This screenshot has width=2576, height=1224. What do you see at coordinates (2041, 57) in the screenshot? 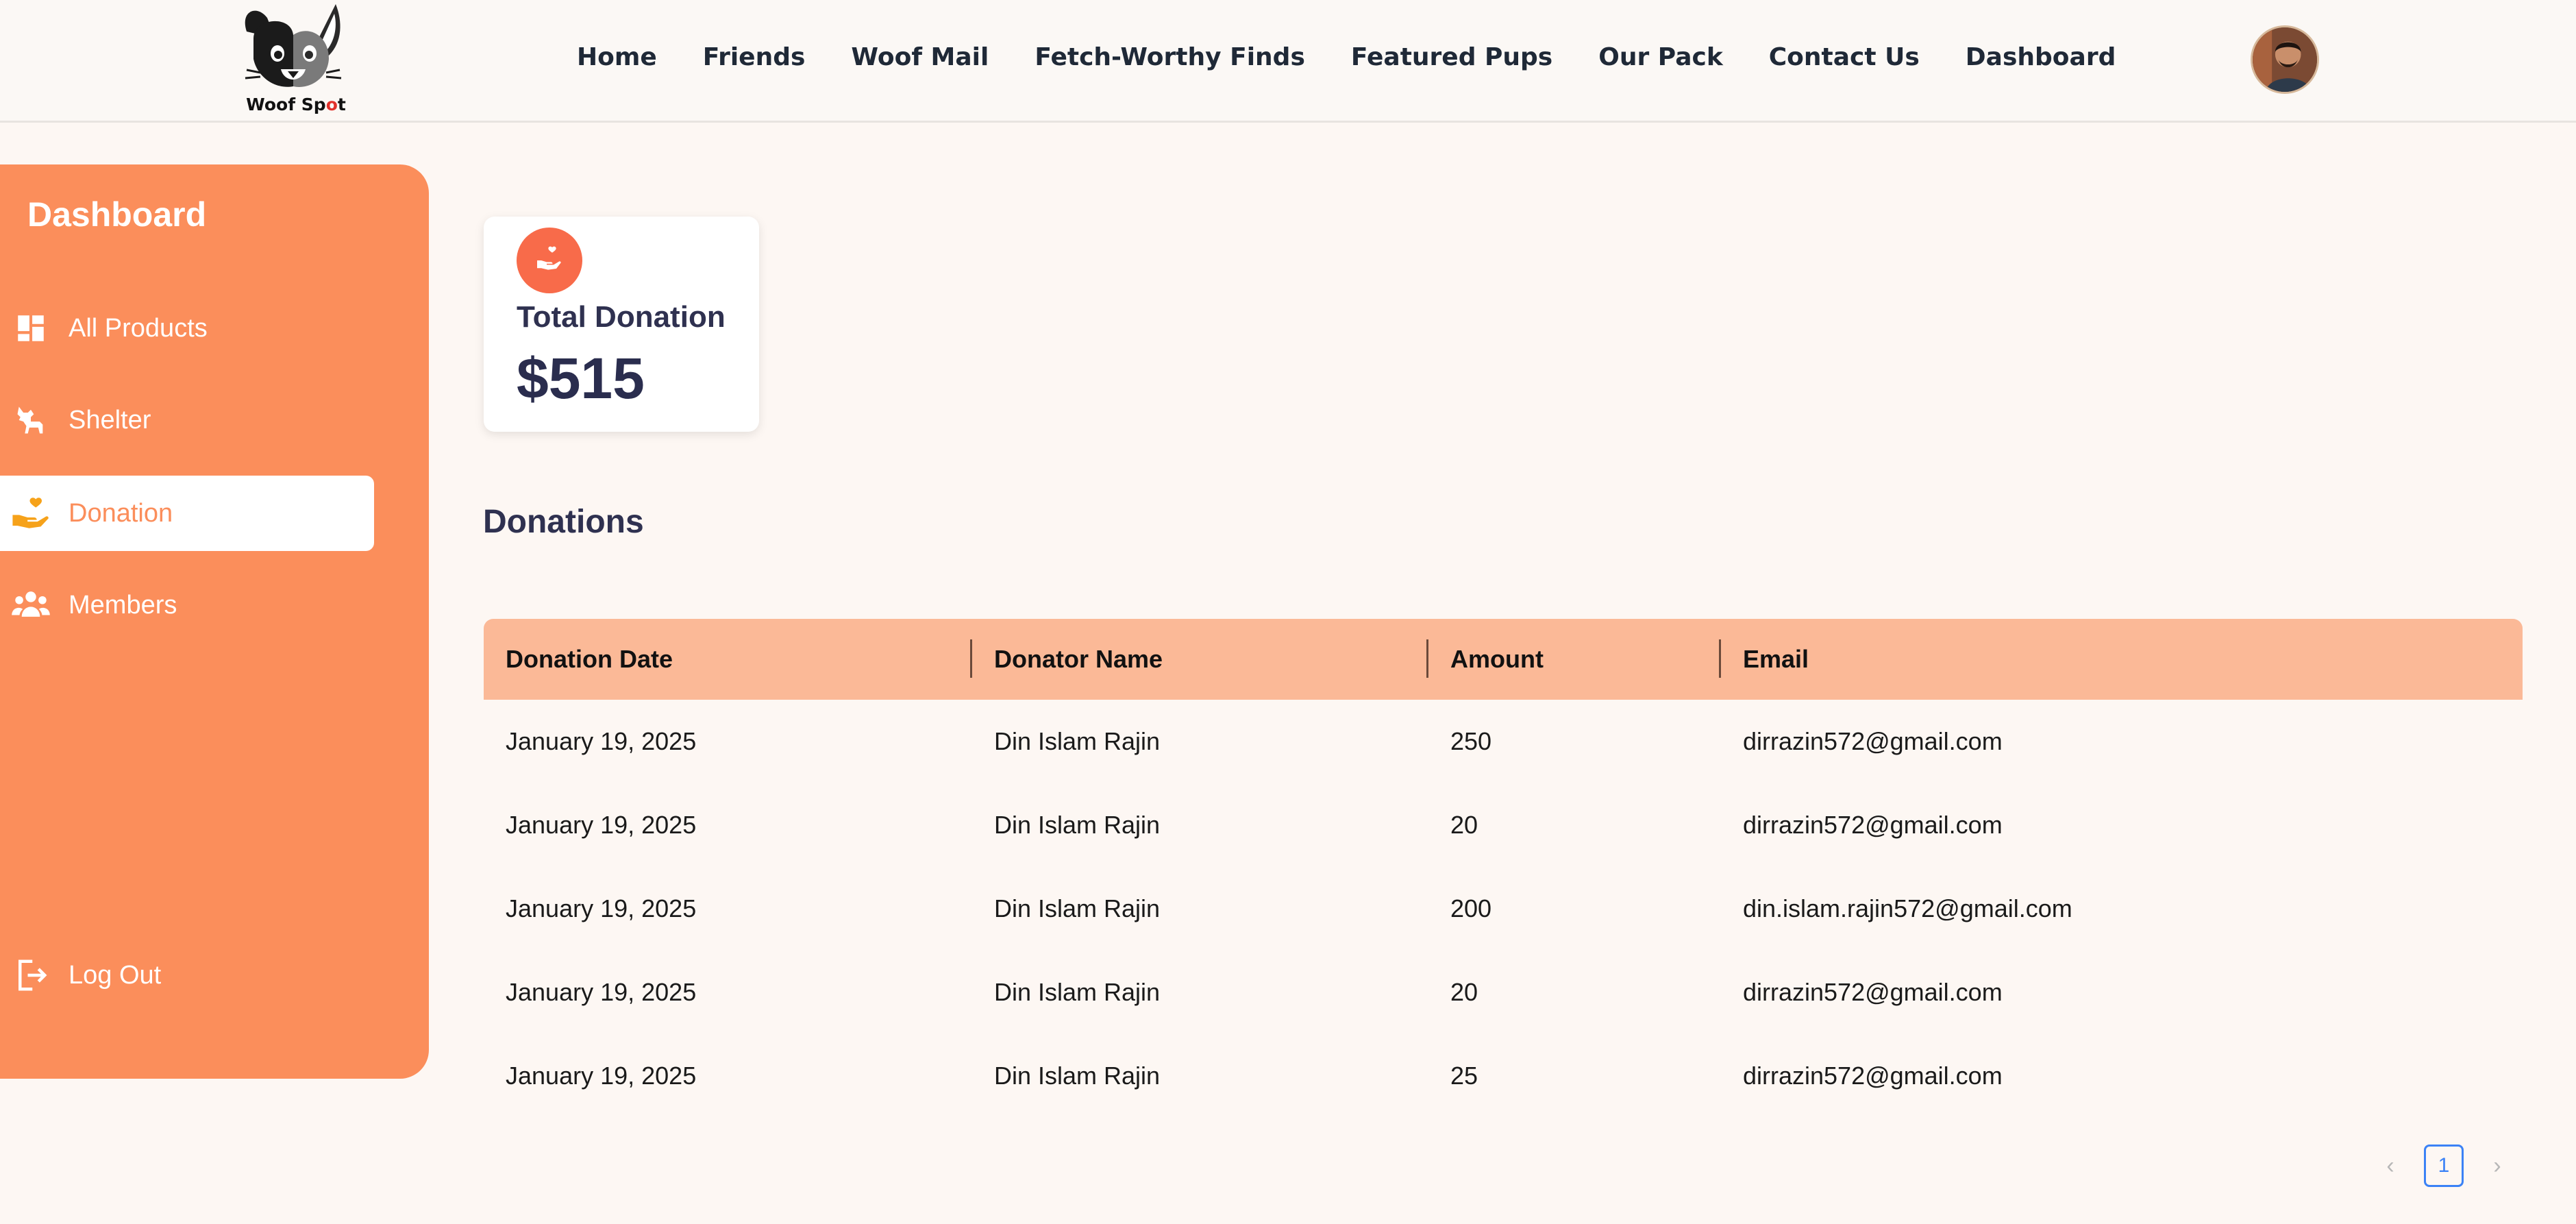
I see `nav-dashboard: Dashboard` at bounding box center [2041, 57].